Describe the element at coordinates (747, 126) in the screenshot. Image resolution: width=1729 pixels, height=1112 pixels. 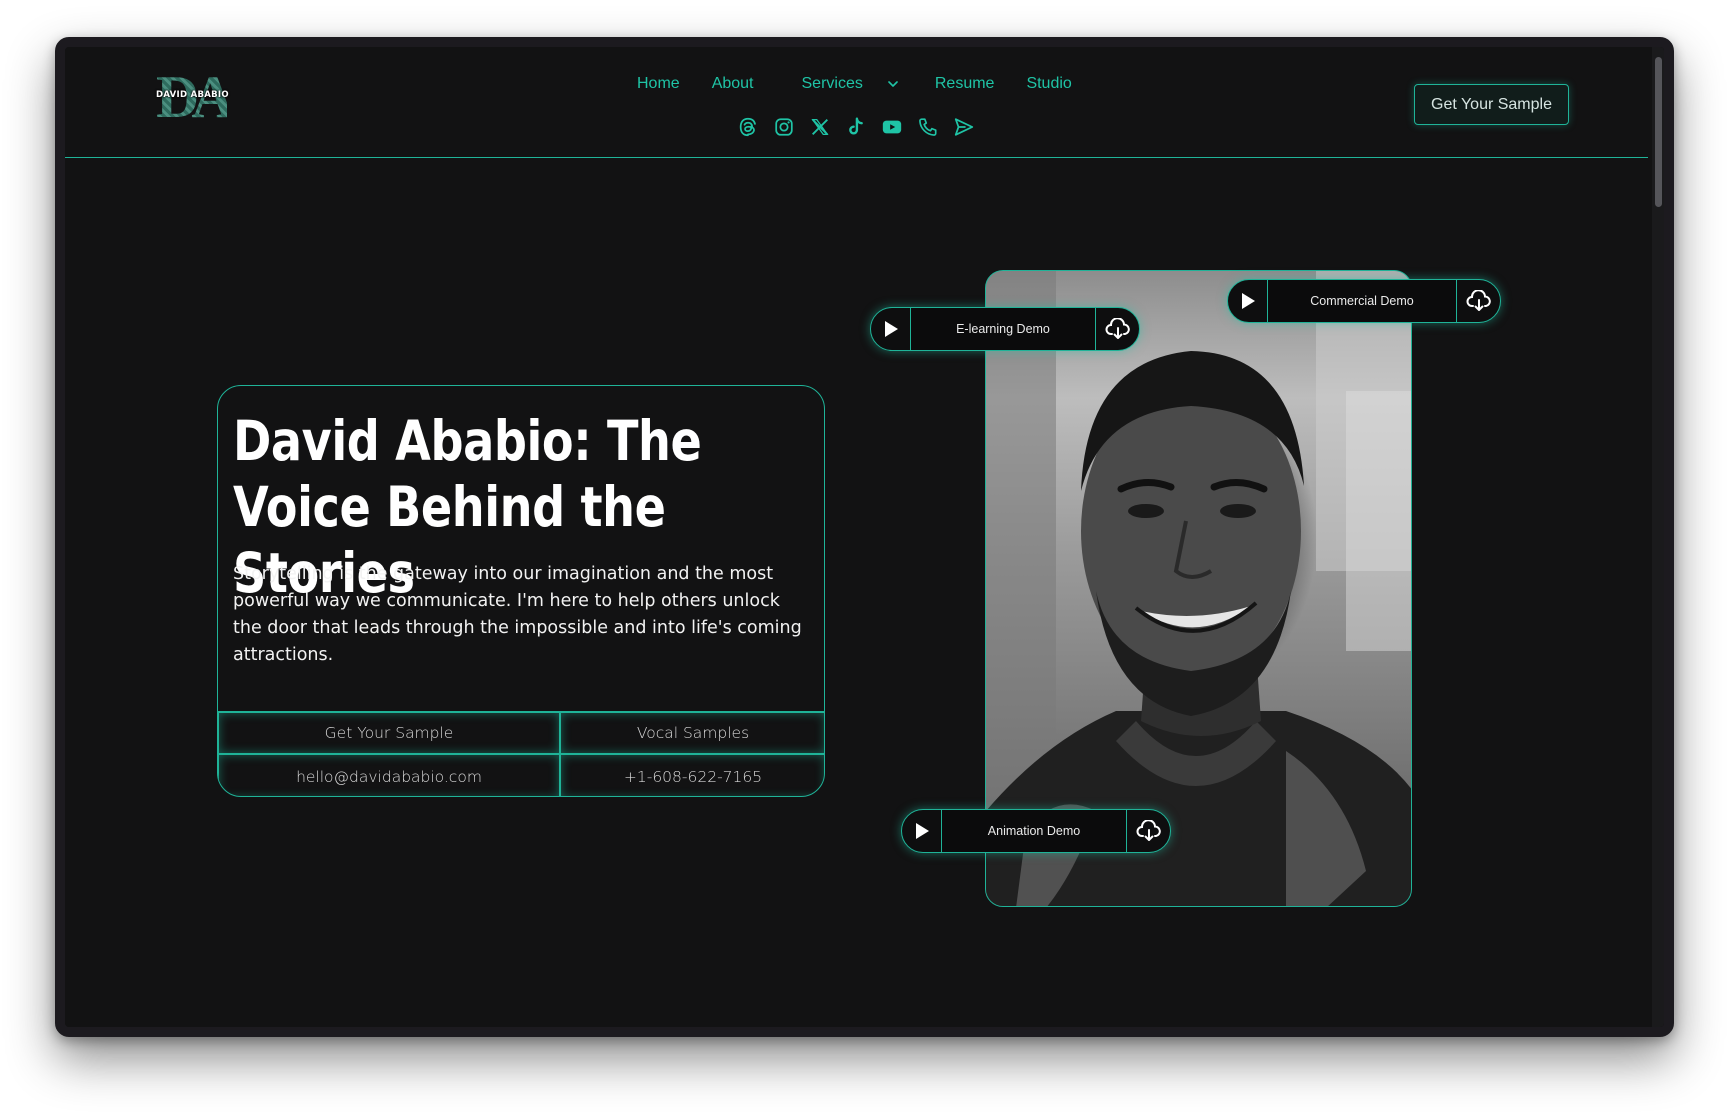
I see `threads-icon` at that location.